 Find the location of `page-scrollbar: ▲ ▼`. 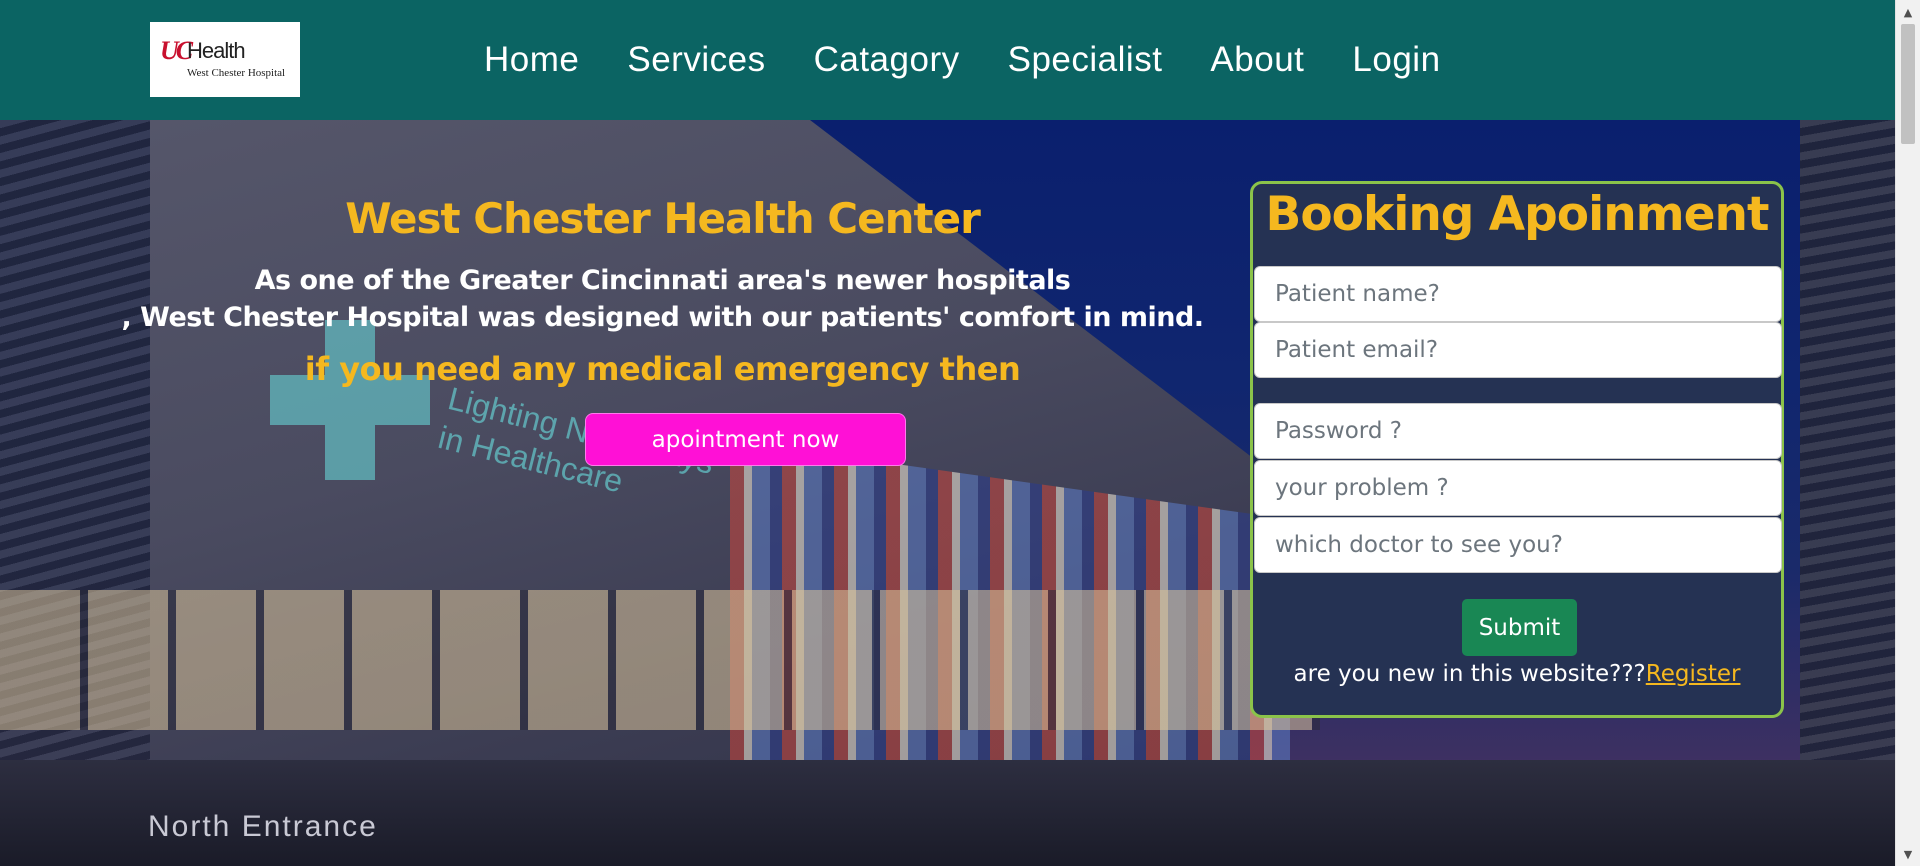

page-scrollbar: ▲ ▼ is located at coordinates (1907, 433).